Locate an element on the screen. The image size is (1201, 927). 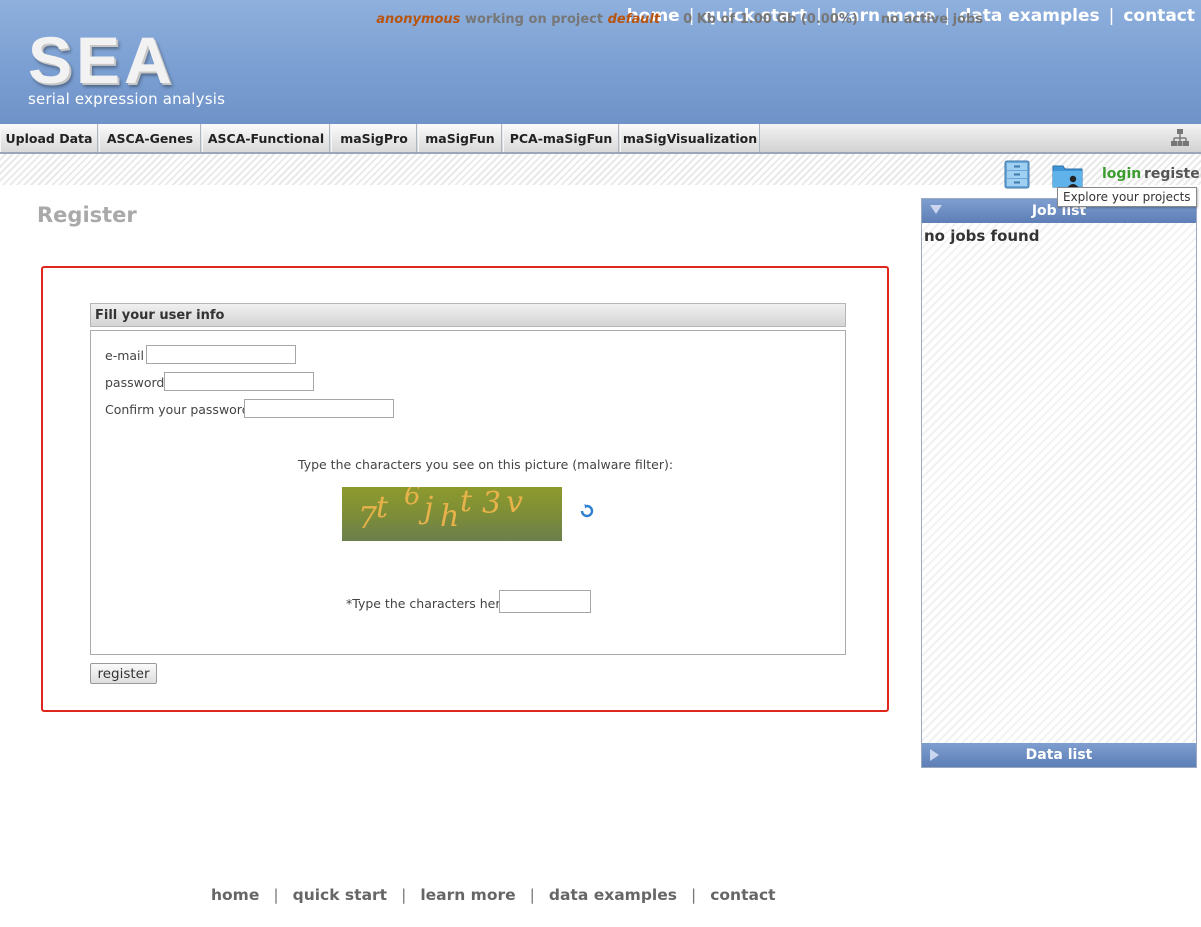
captcha-char: 7 is located at coordinates (368, 518).